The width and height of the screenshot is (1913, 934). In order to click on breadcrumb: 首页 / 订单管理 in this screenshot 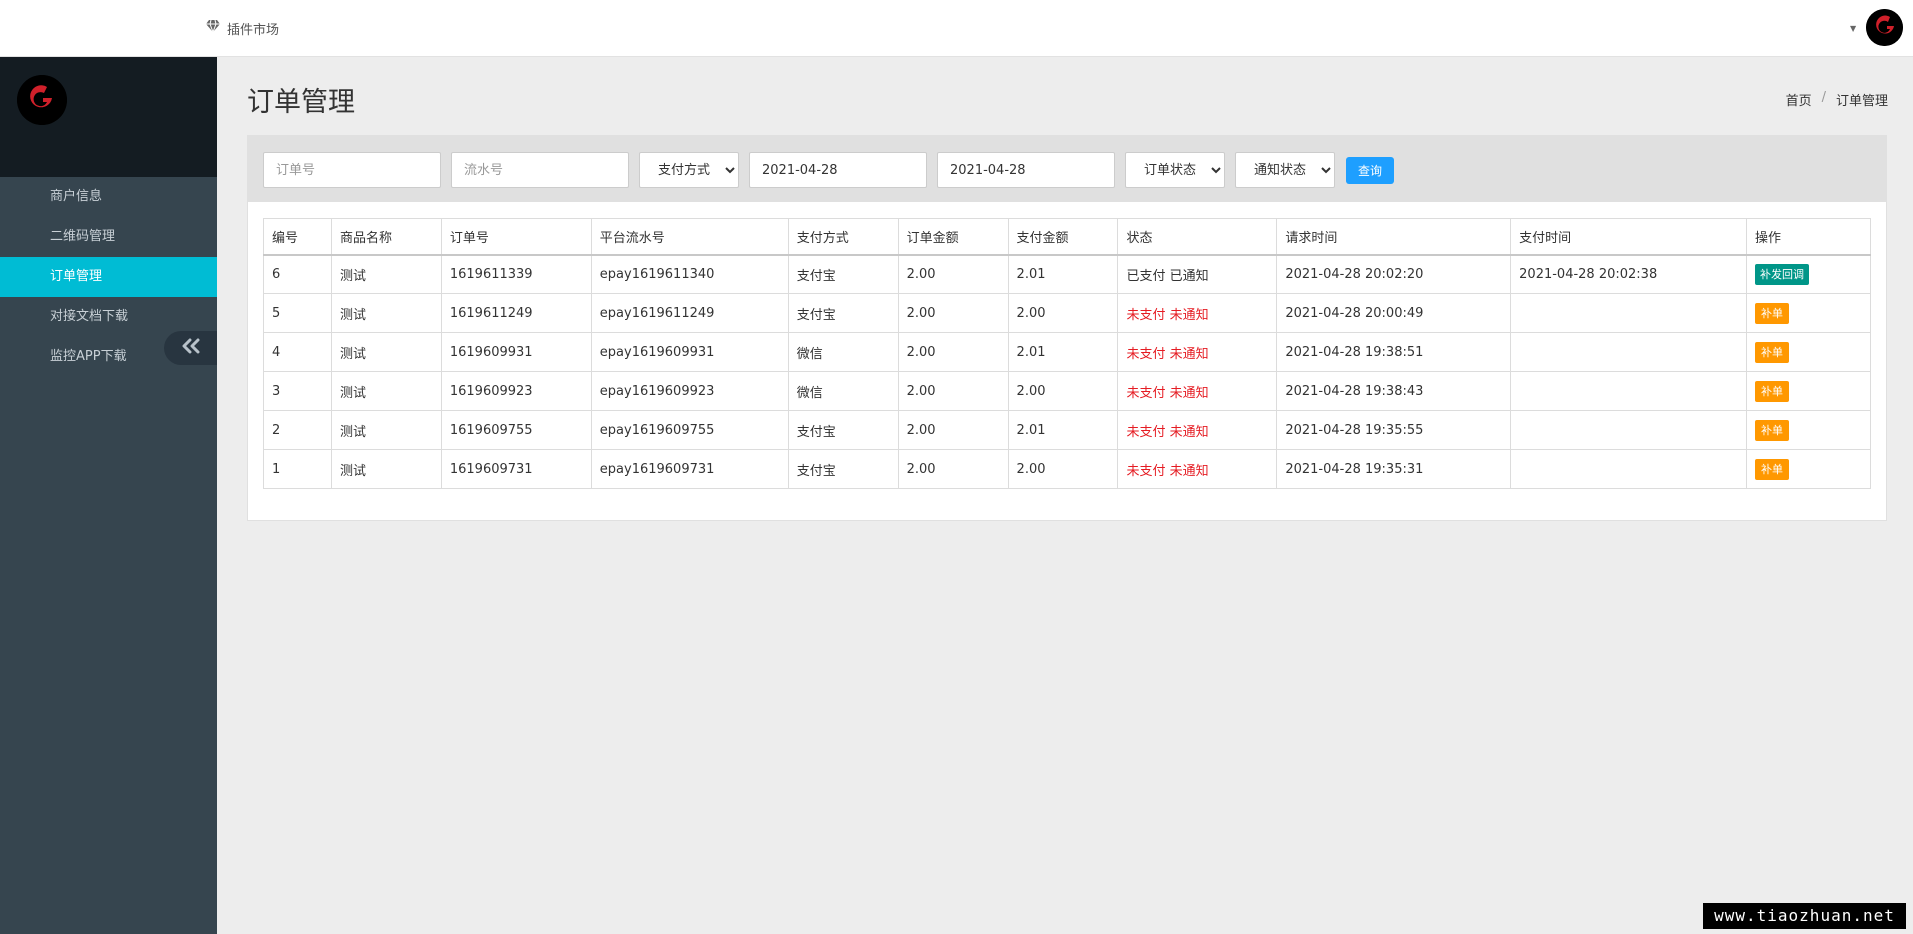, I will do `click(1837, 99)`.